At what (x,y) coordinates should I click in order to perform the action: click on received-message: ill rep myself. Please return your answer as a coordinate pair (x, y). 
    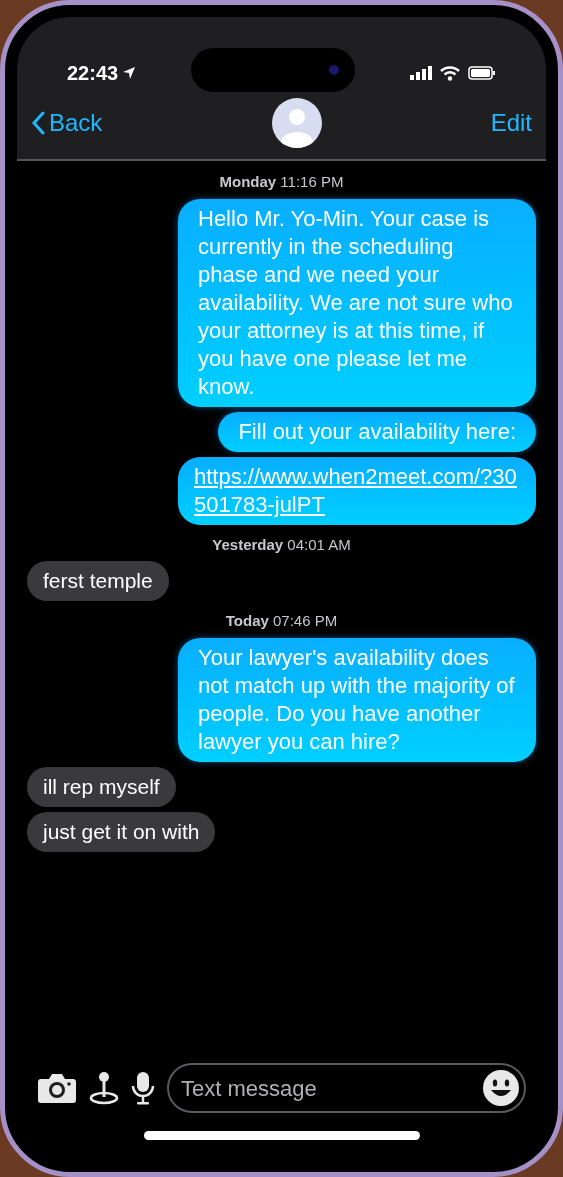
    Looking at the image, I should click on (101, 786).